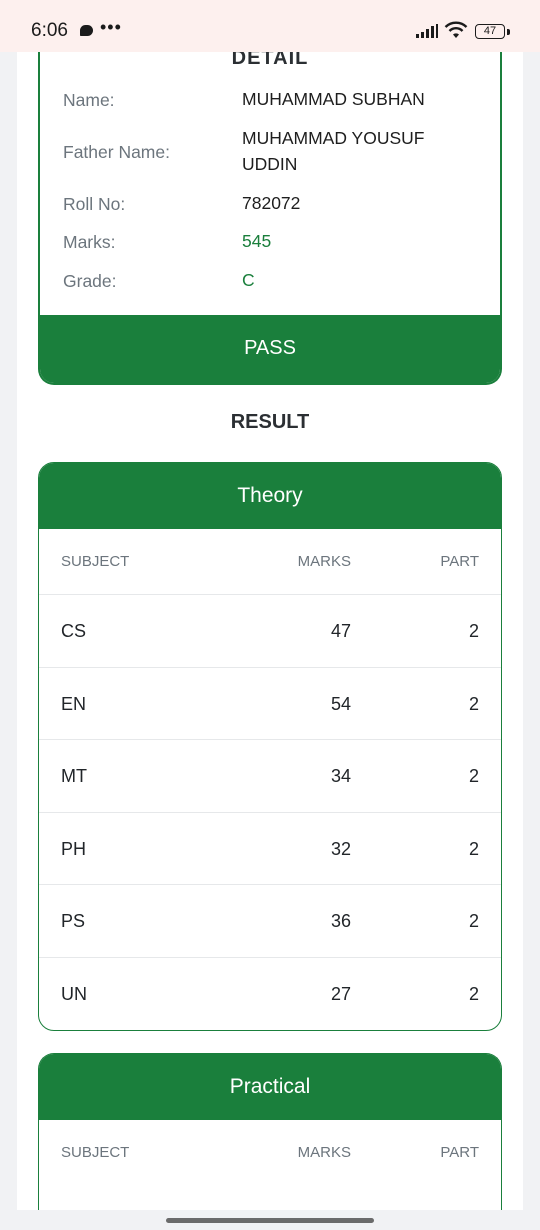 This screenshot has width=540, height=1230. Describe the element at coordinates (86, 30) in the screenshot. I see `chat-notification-icon` at that location.